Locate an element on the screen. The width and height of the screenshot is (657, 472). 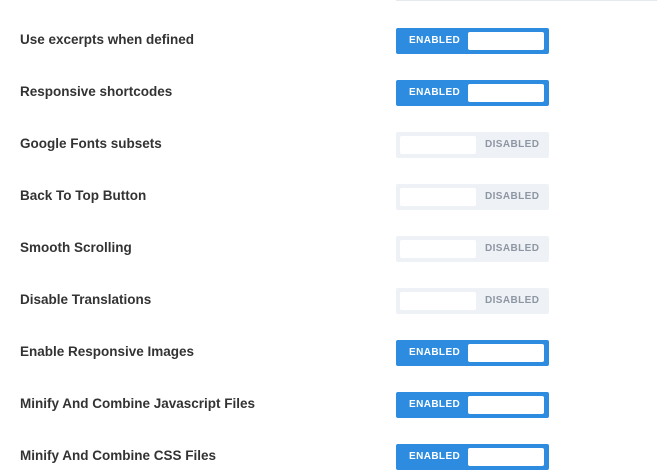
toggle-back-to-top: DISABLED is located at coordinates (472, 197).